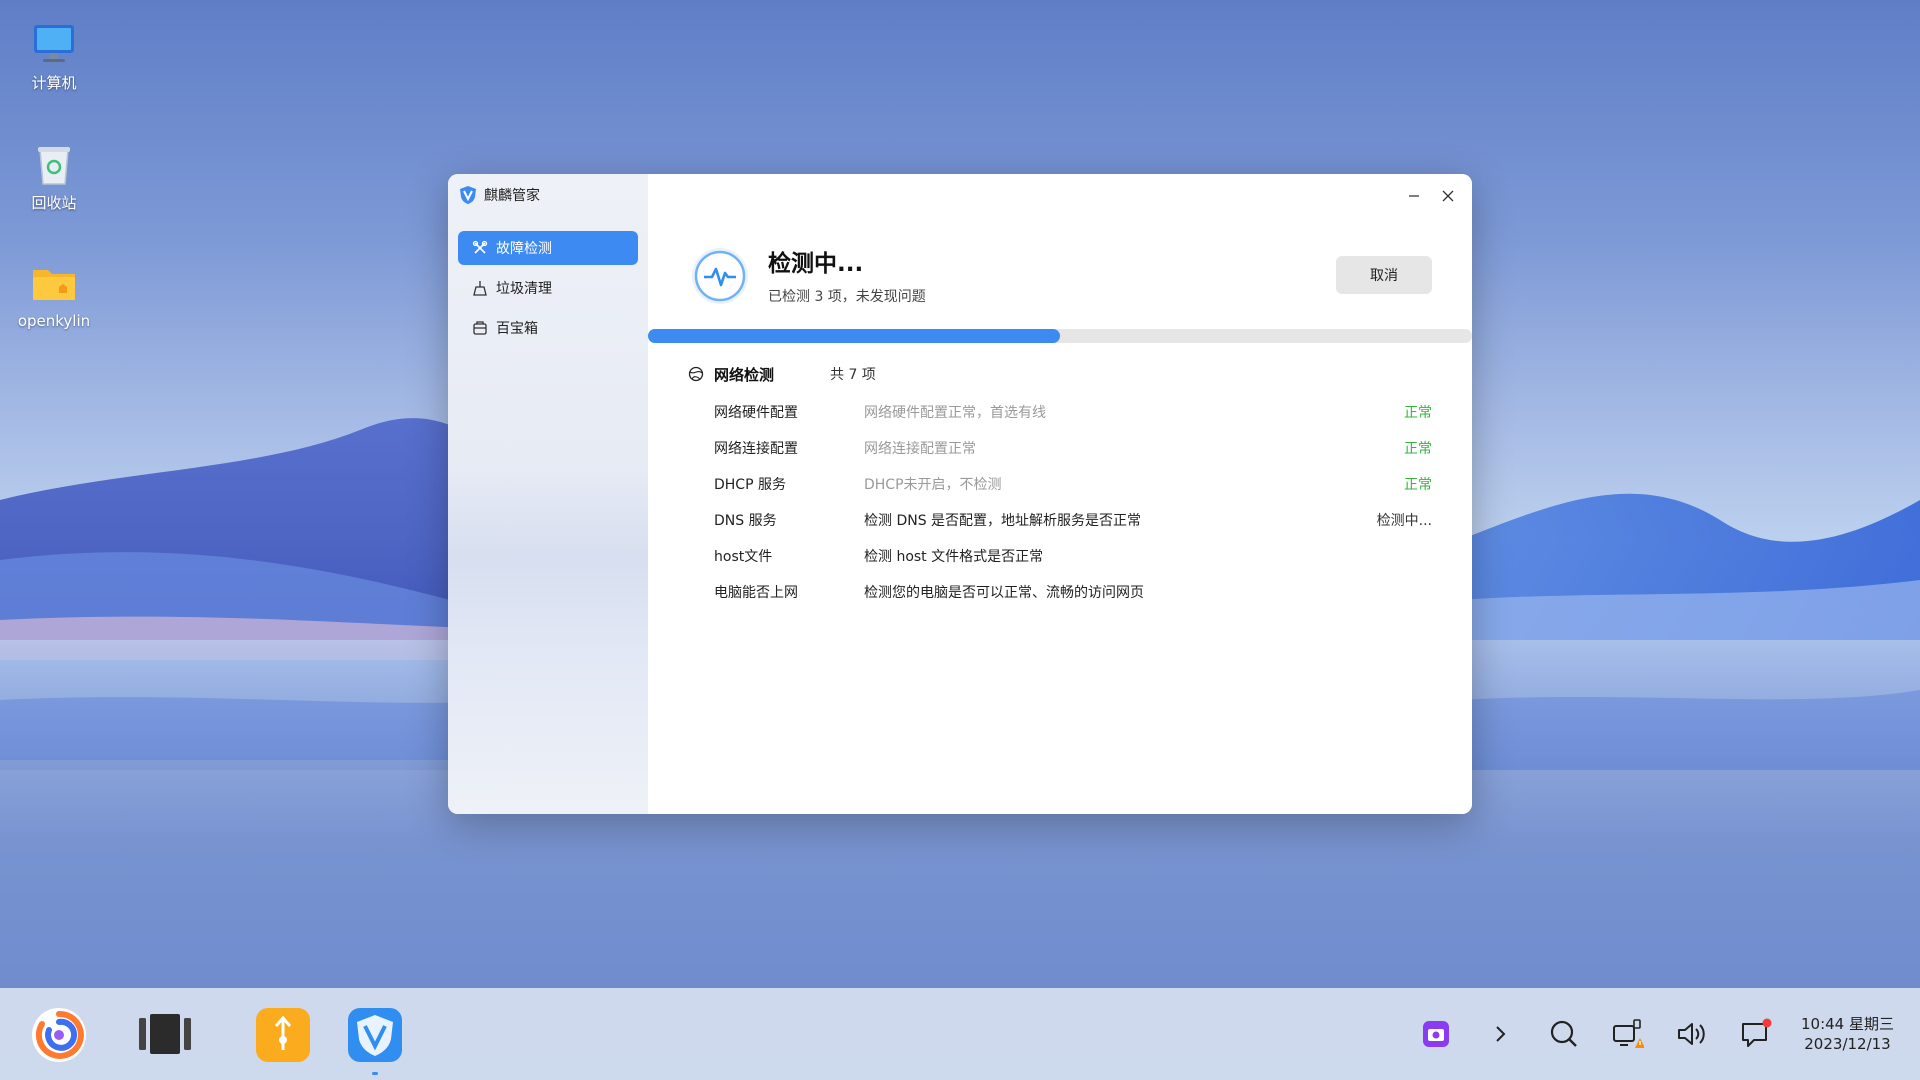 The width and height of the screenshot is (1920, 1080). I want to click on minimize-button, so click(1414, 196).